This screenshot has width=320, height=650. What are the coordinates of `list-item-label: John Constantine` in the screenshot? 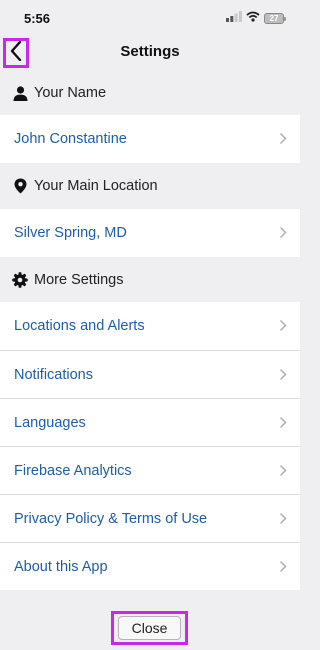 It's located at (70, 139).